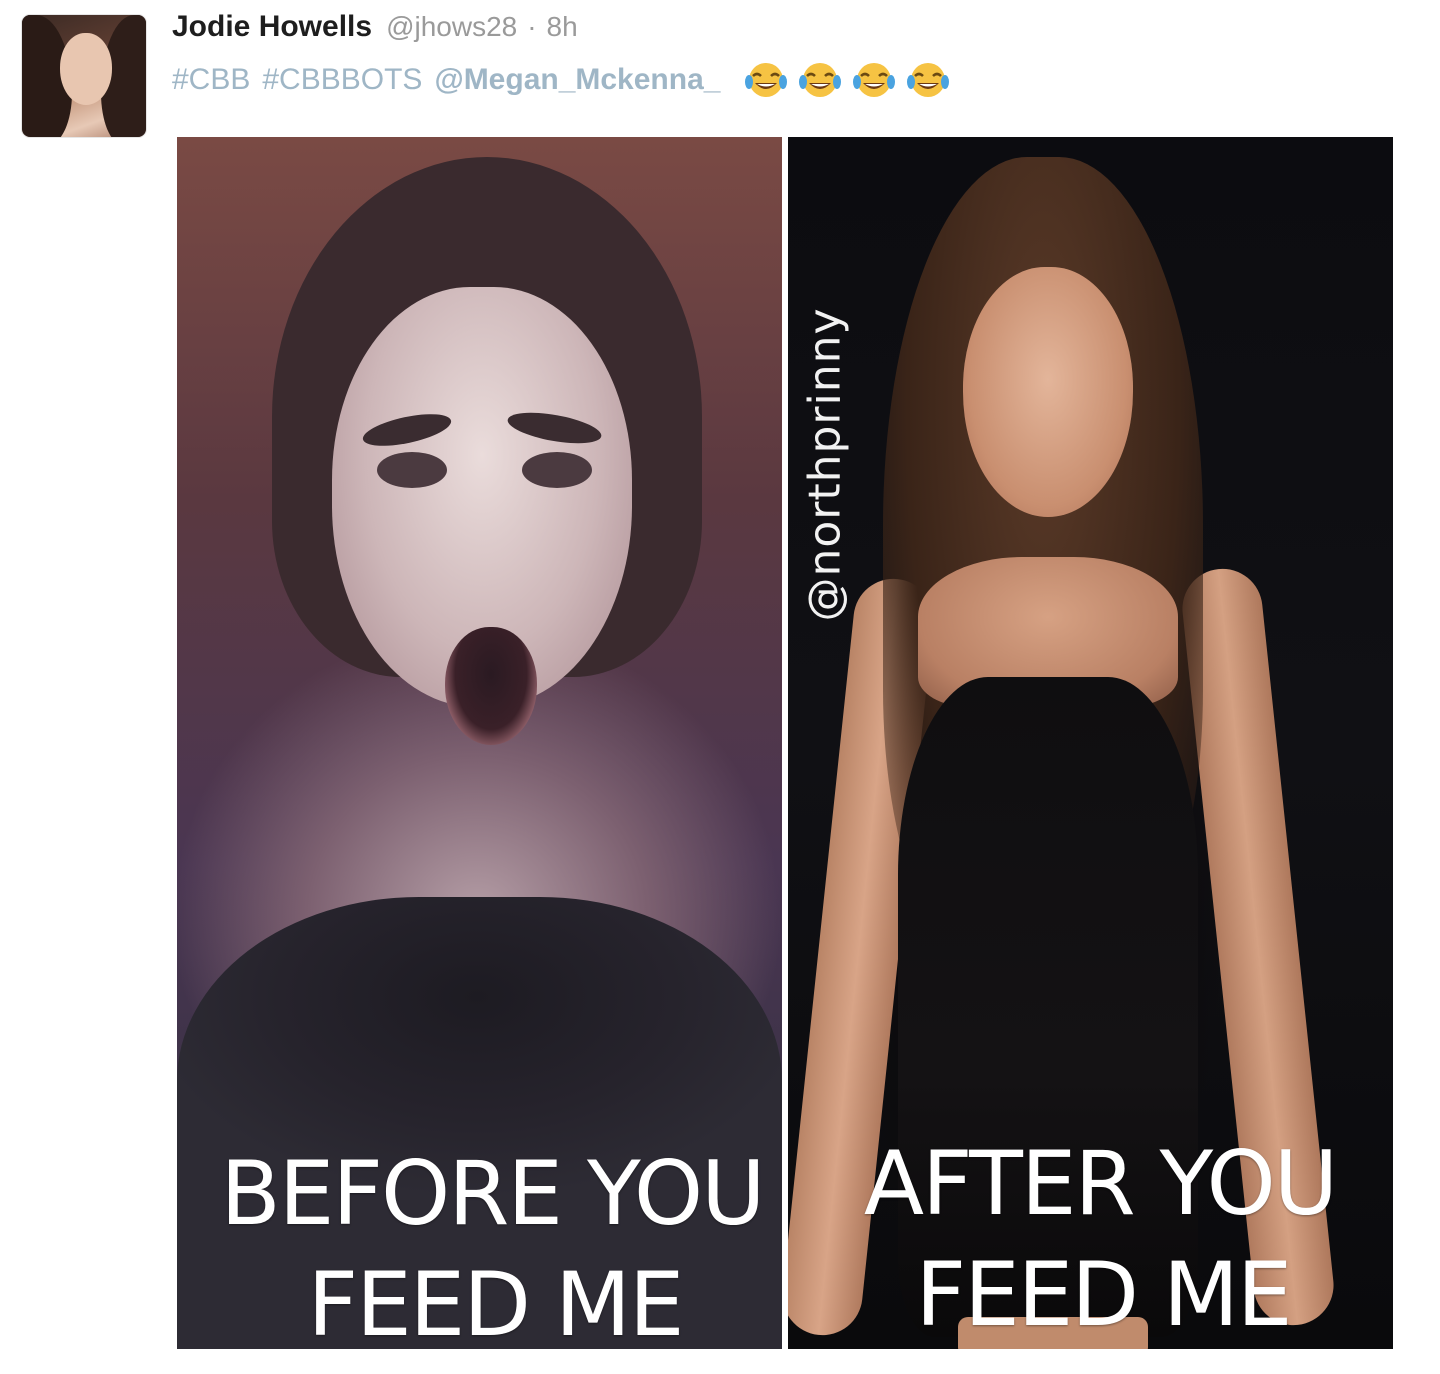 This screenshot has width=1440, height=1374. Describe the element at coordinates (1048, 392) in the screenshot. I see `after-photo-face` at that location.